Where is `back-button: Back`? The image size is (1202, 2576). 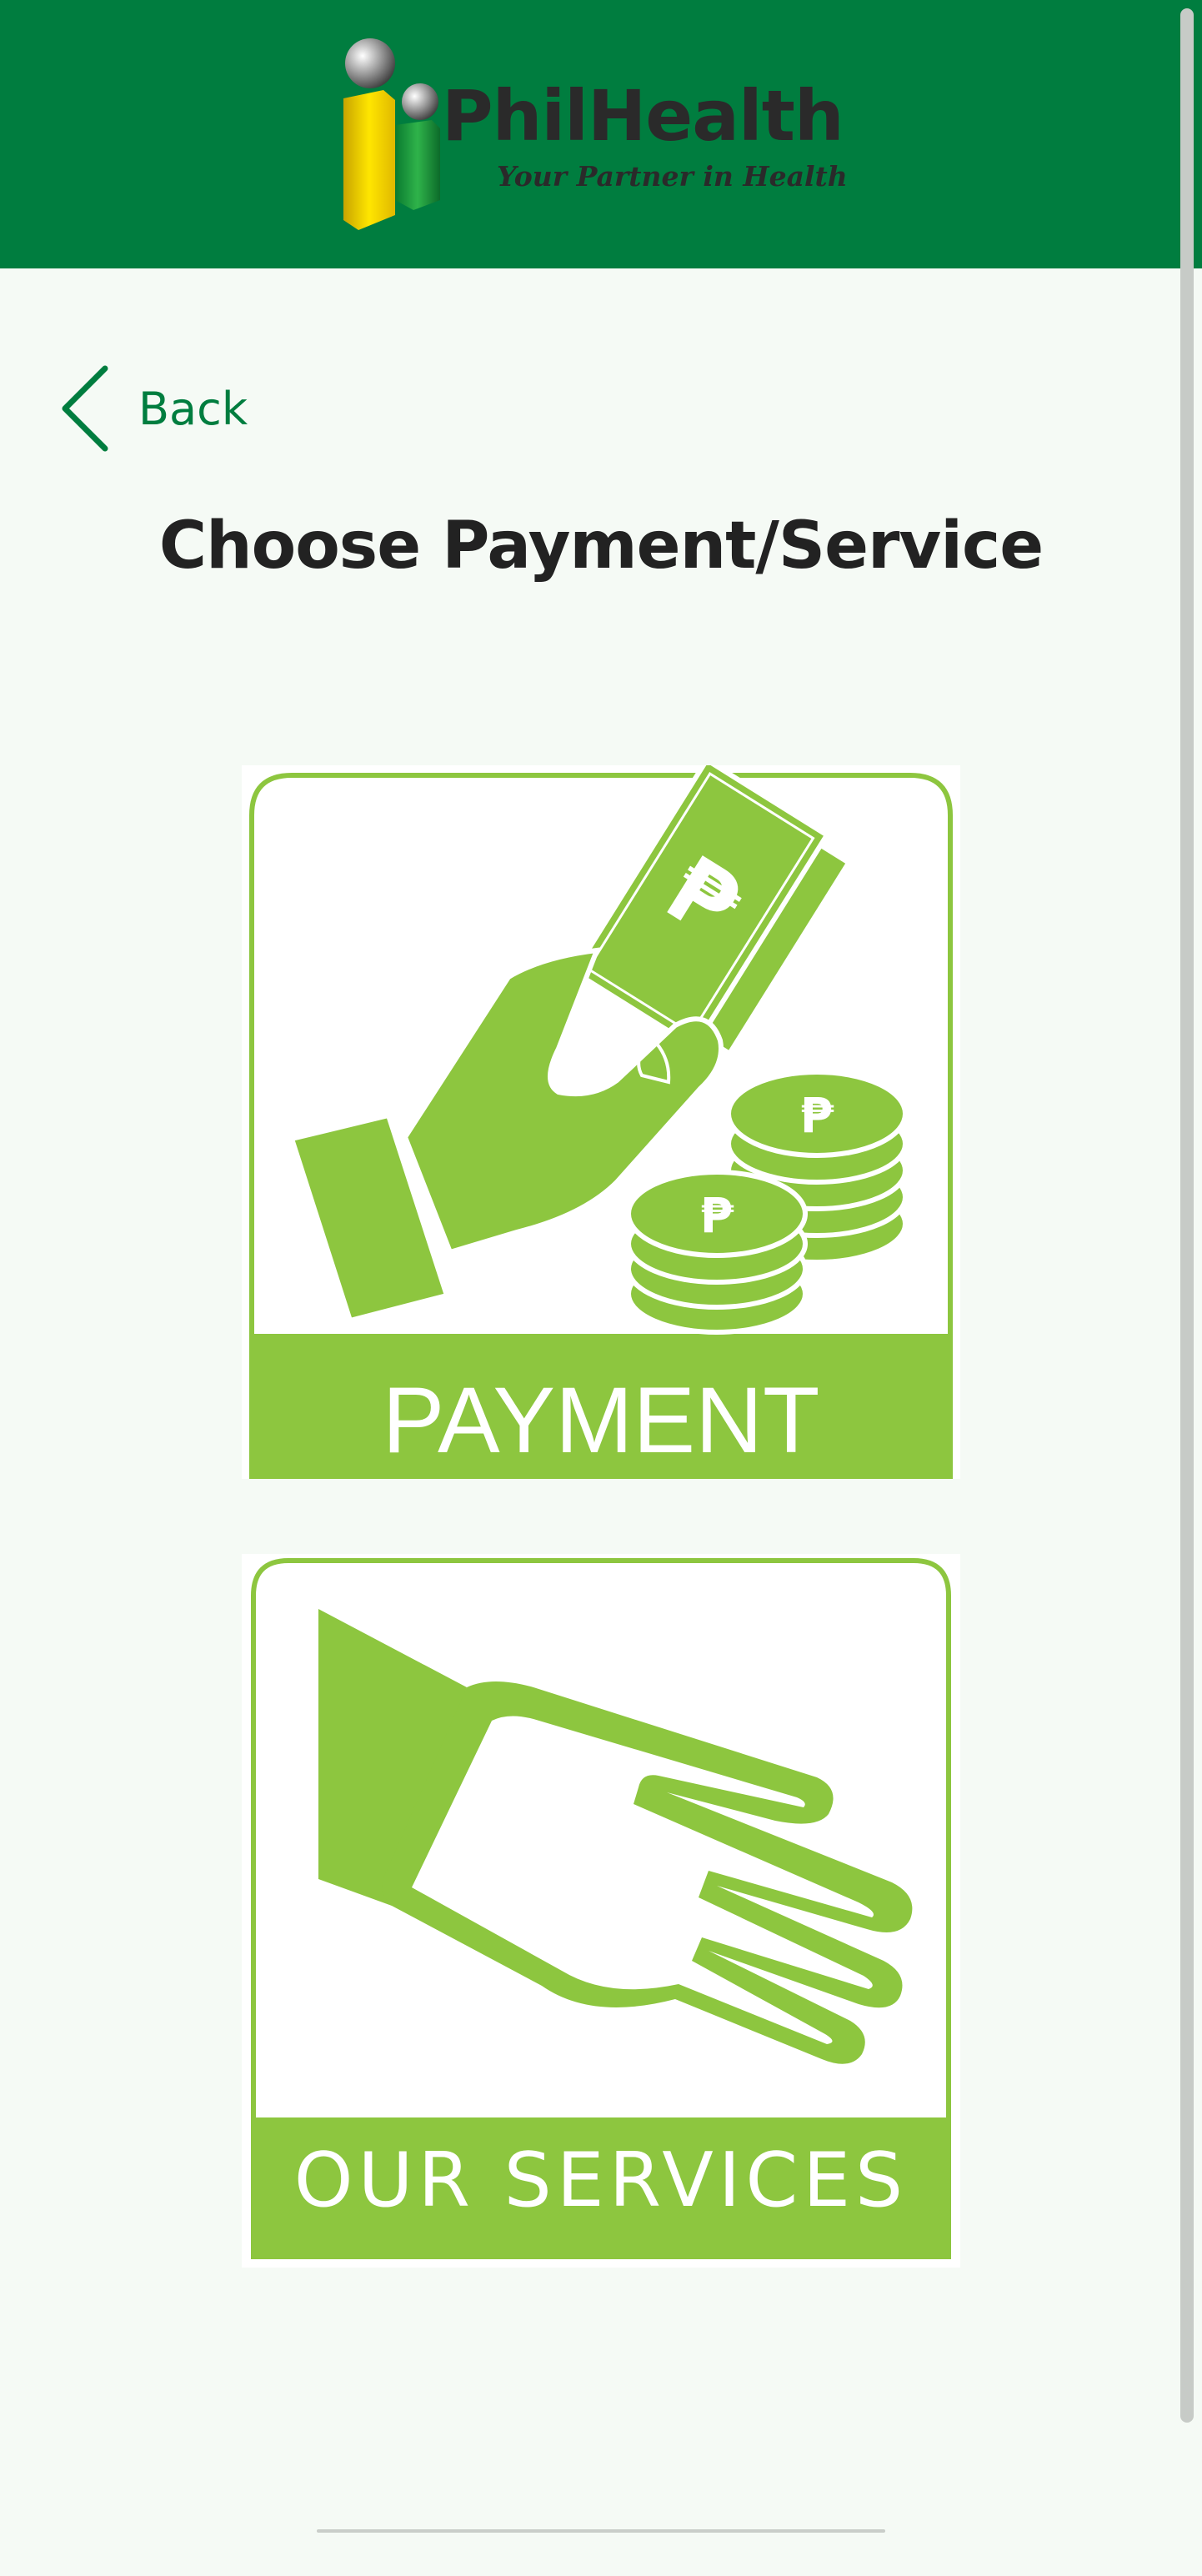
back-button: Back is located at coordinates (154, 408).